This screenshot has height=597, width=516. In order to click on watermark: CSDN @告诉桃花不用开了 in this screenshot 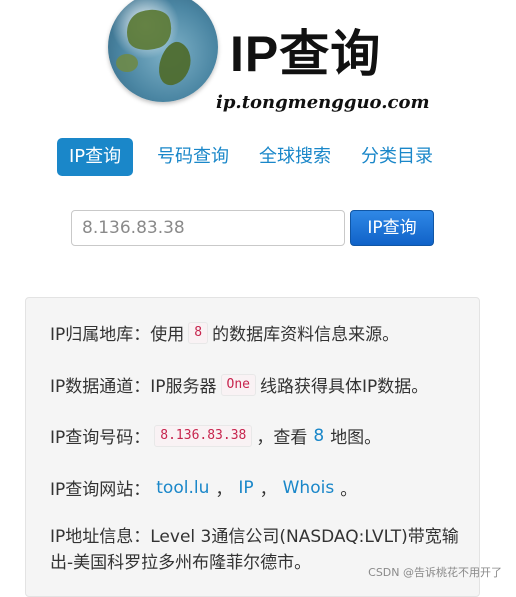, I will do `click(435, 572)`.